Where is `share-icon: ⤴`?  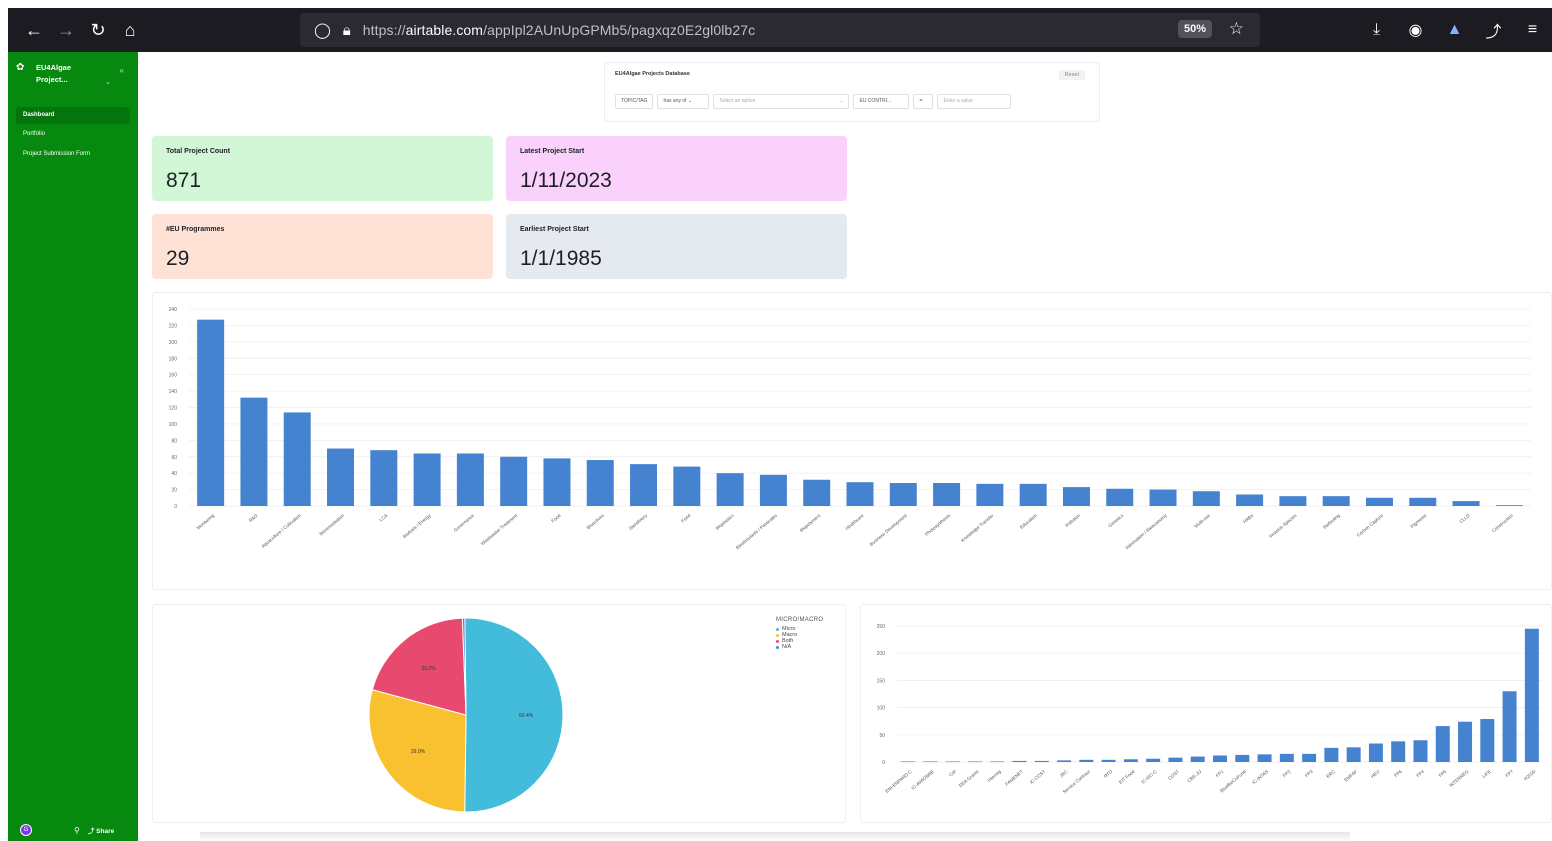 share-icon: ⤴ is located at coordinates (1493, 30).